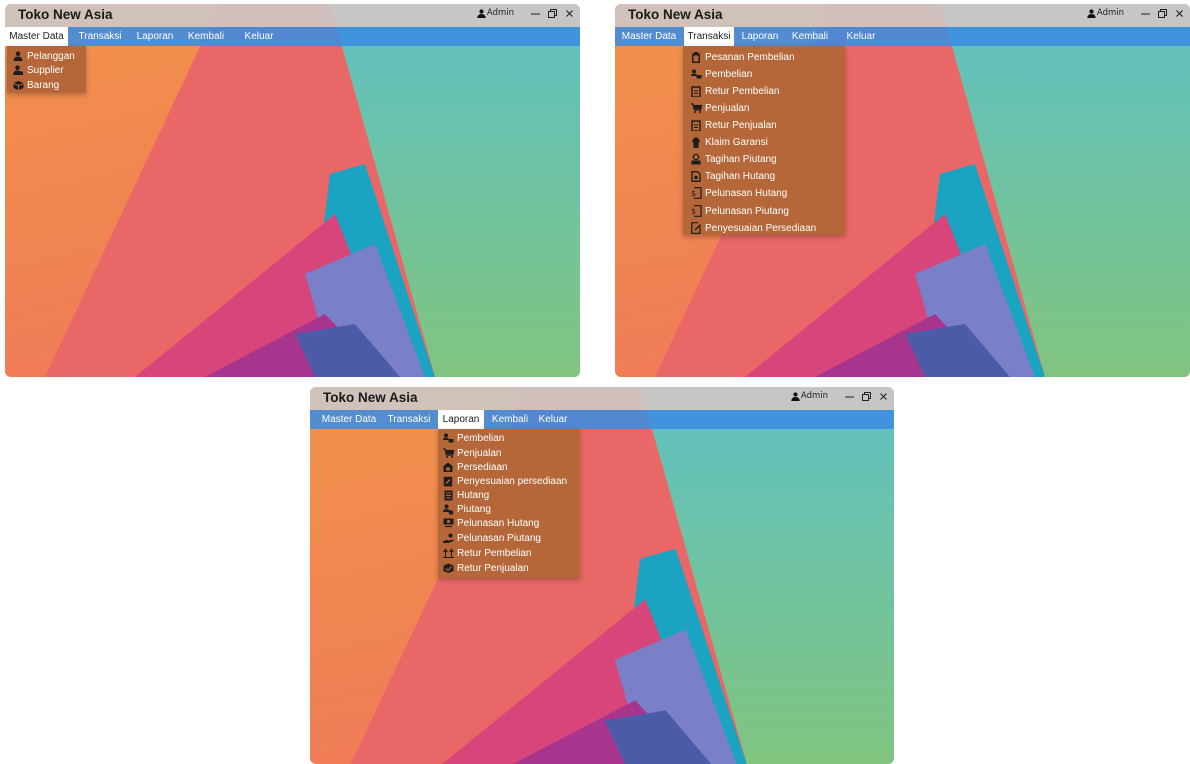 The image size is (1190, 764). I want to click on clipboard-icon, so click(696, 57).